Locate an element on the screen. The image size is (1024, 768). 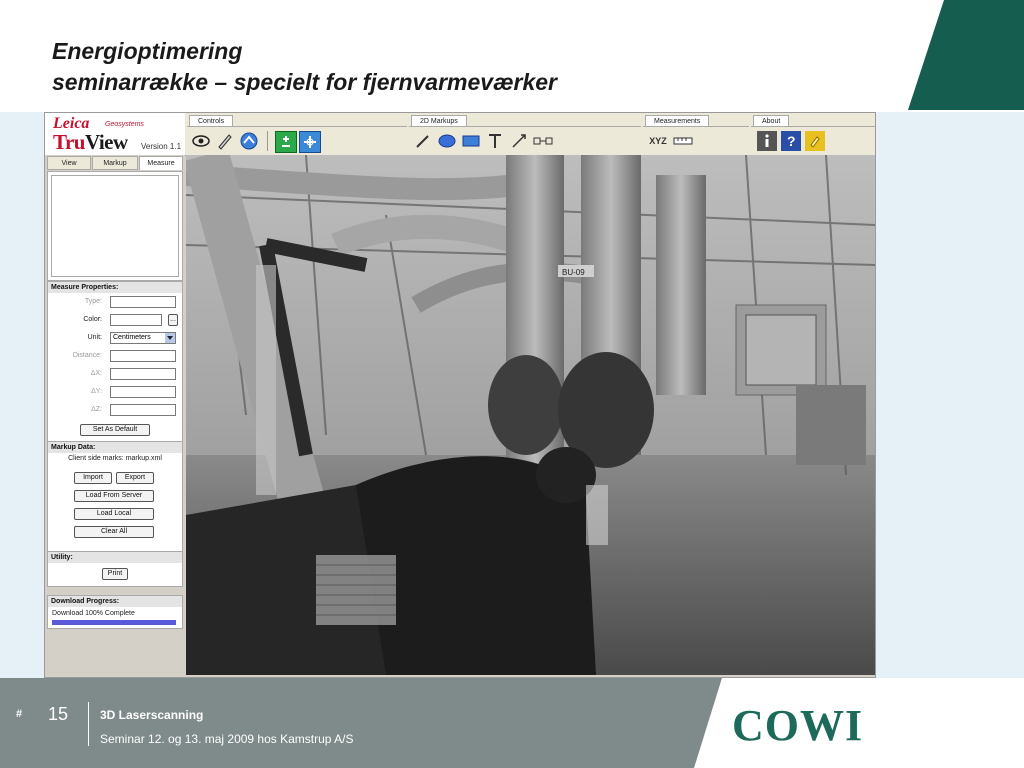
dz-label: ΔZ: is located at coordinates (96, 409).